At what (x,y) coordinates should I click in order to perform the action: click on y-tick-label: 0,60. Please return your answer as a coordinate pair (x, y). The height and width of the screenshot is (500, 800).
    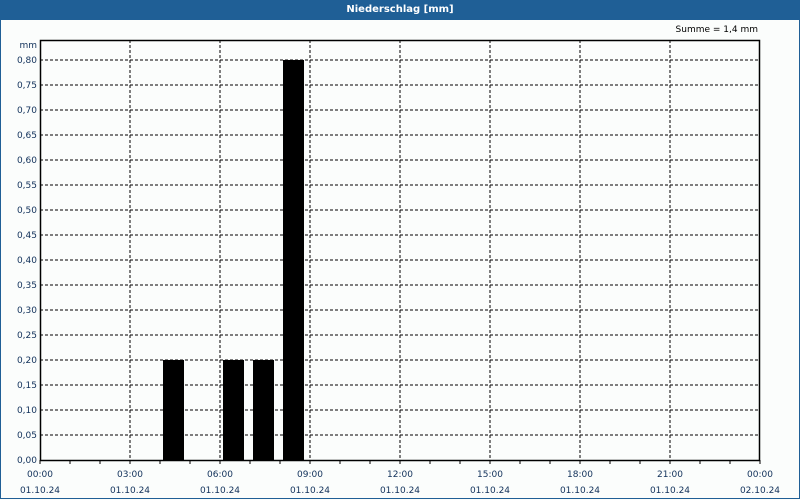
    Looking at the image, I should click on (27, 161).